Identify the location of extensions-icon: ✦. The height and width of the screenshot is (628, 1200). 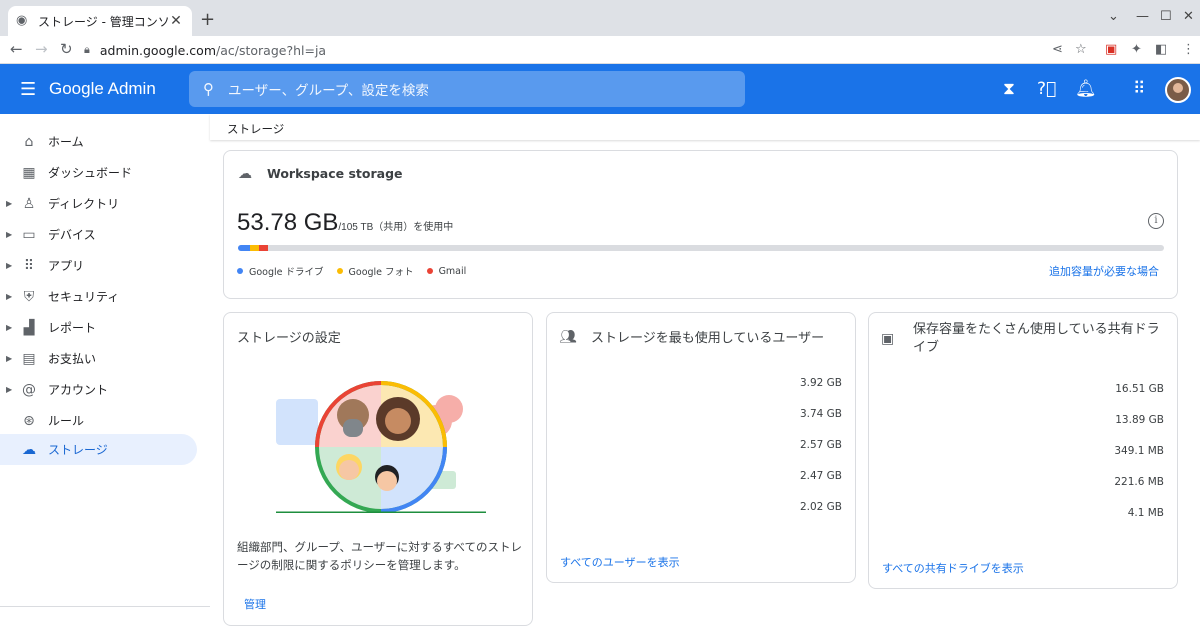
(1136, 49).